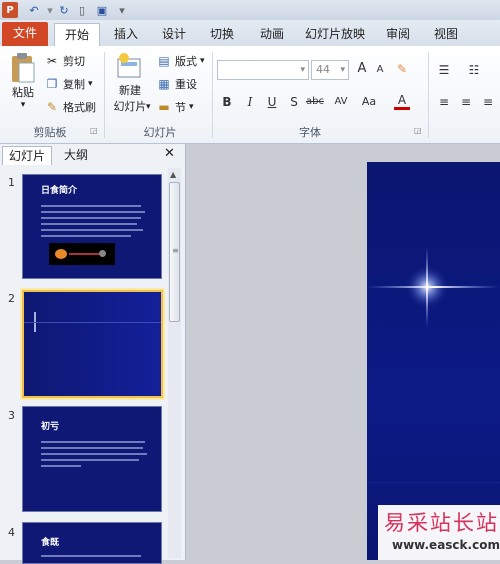 The width and height of the screenshot is (500, 564). I want to click on font-color-button: A, so click(402, 102).